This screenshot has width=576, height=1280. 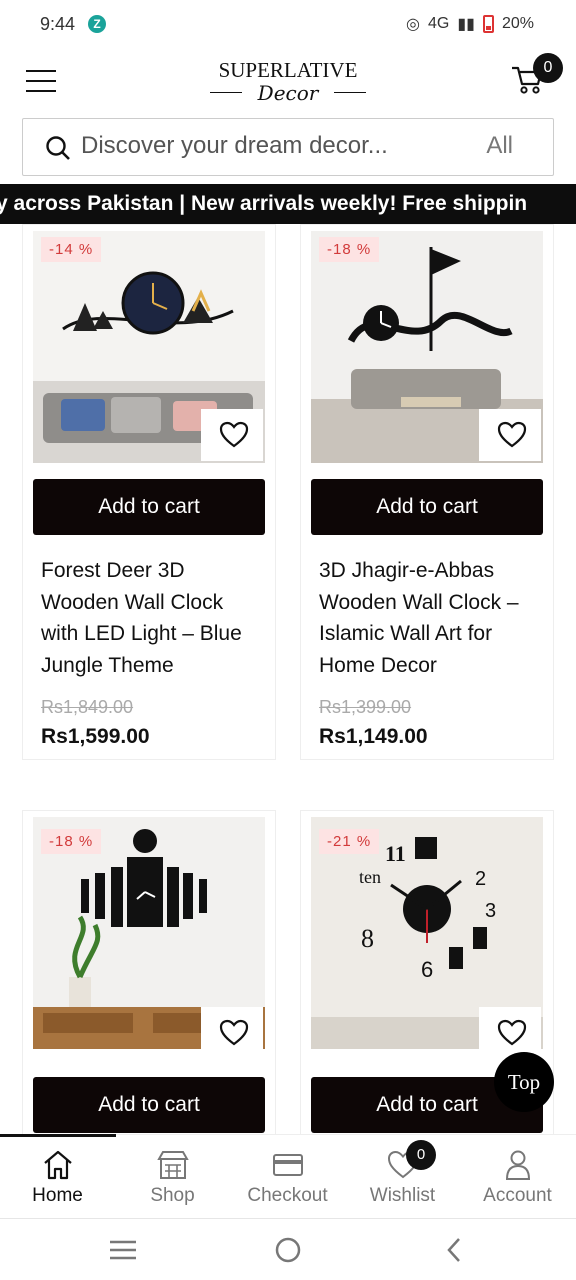 What do you see at coordinates (518, 1165) in the screenshot?
I see `user-icon` at bounding box center [518, 1165].